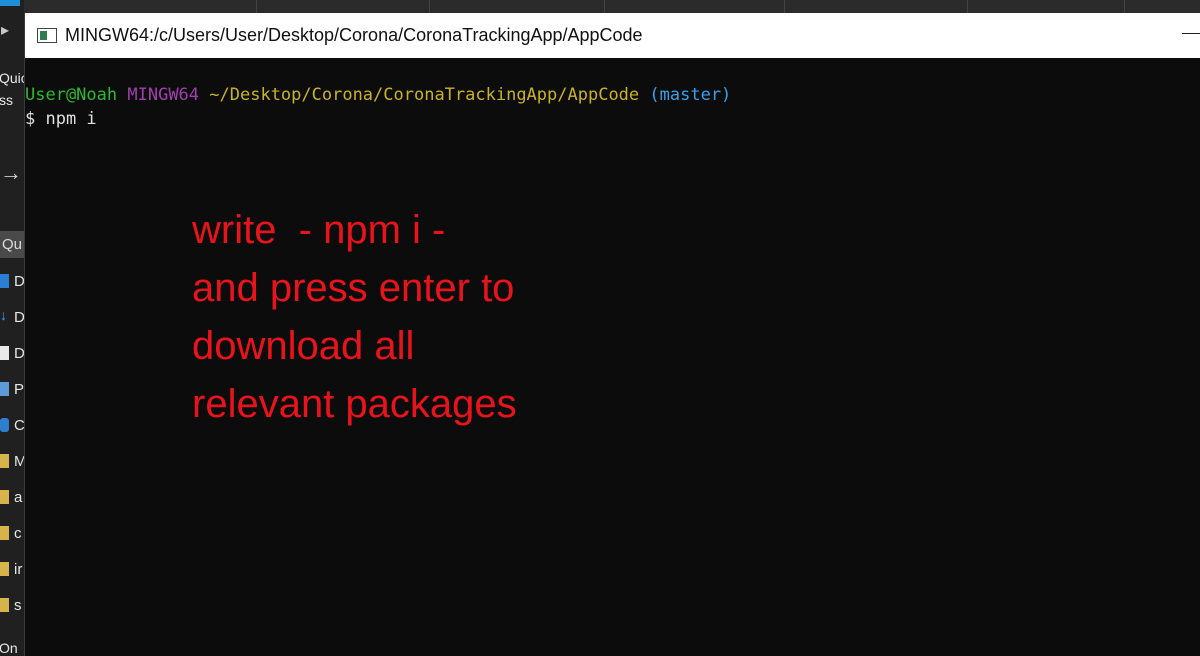 Image resolution: width=1200 pixels, height=656 pixels. I want to click on explorer-search-box: Qu, so click(12, 244).